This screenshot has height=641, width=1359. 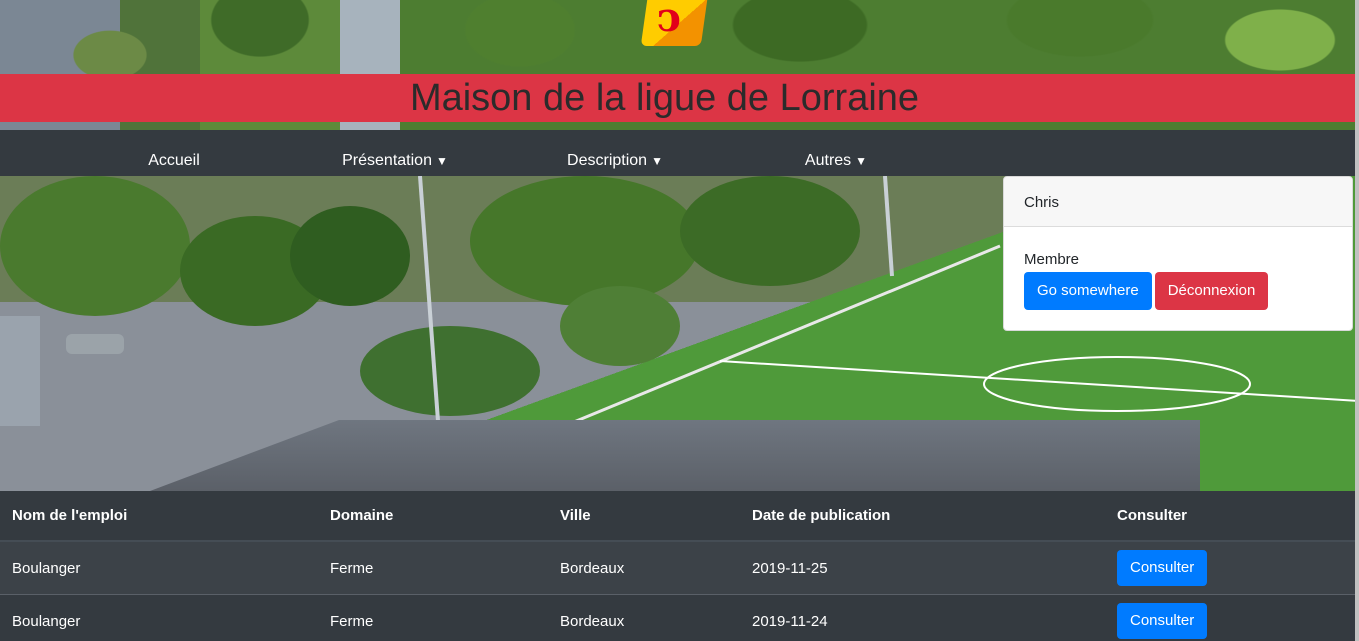 I want to click on title-banner: Maison de la ligue de Lorraine, so click(x=679, y=98).